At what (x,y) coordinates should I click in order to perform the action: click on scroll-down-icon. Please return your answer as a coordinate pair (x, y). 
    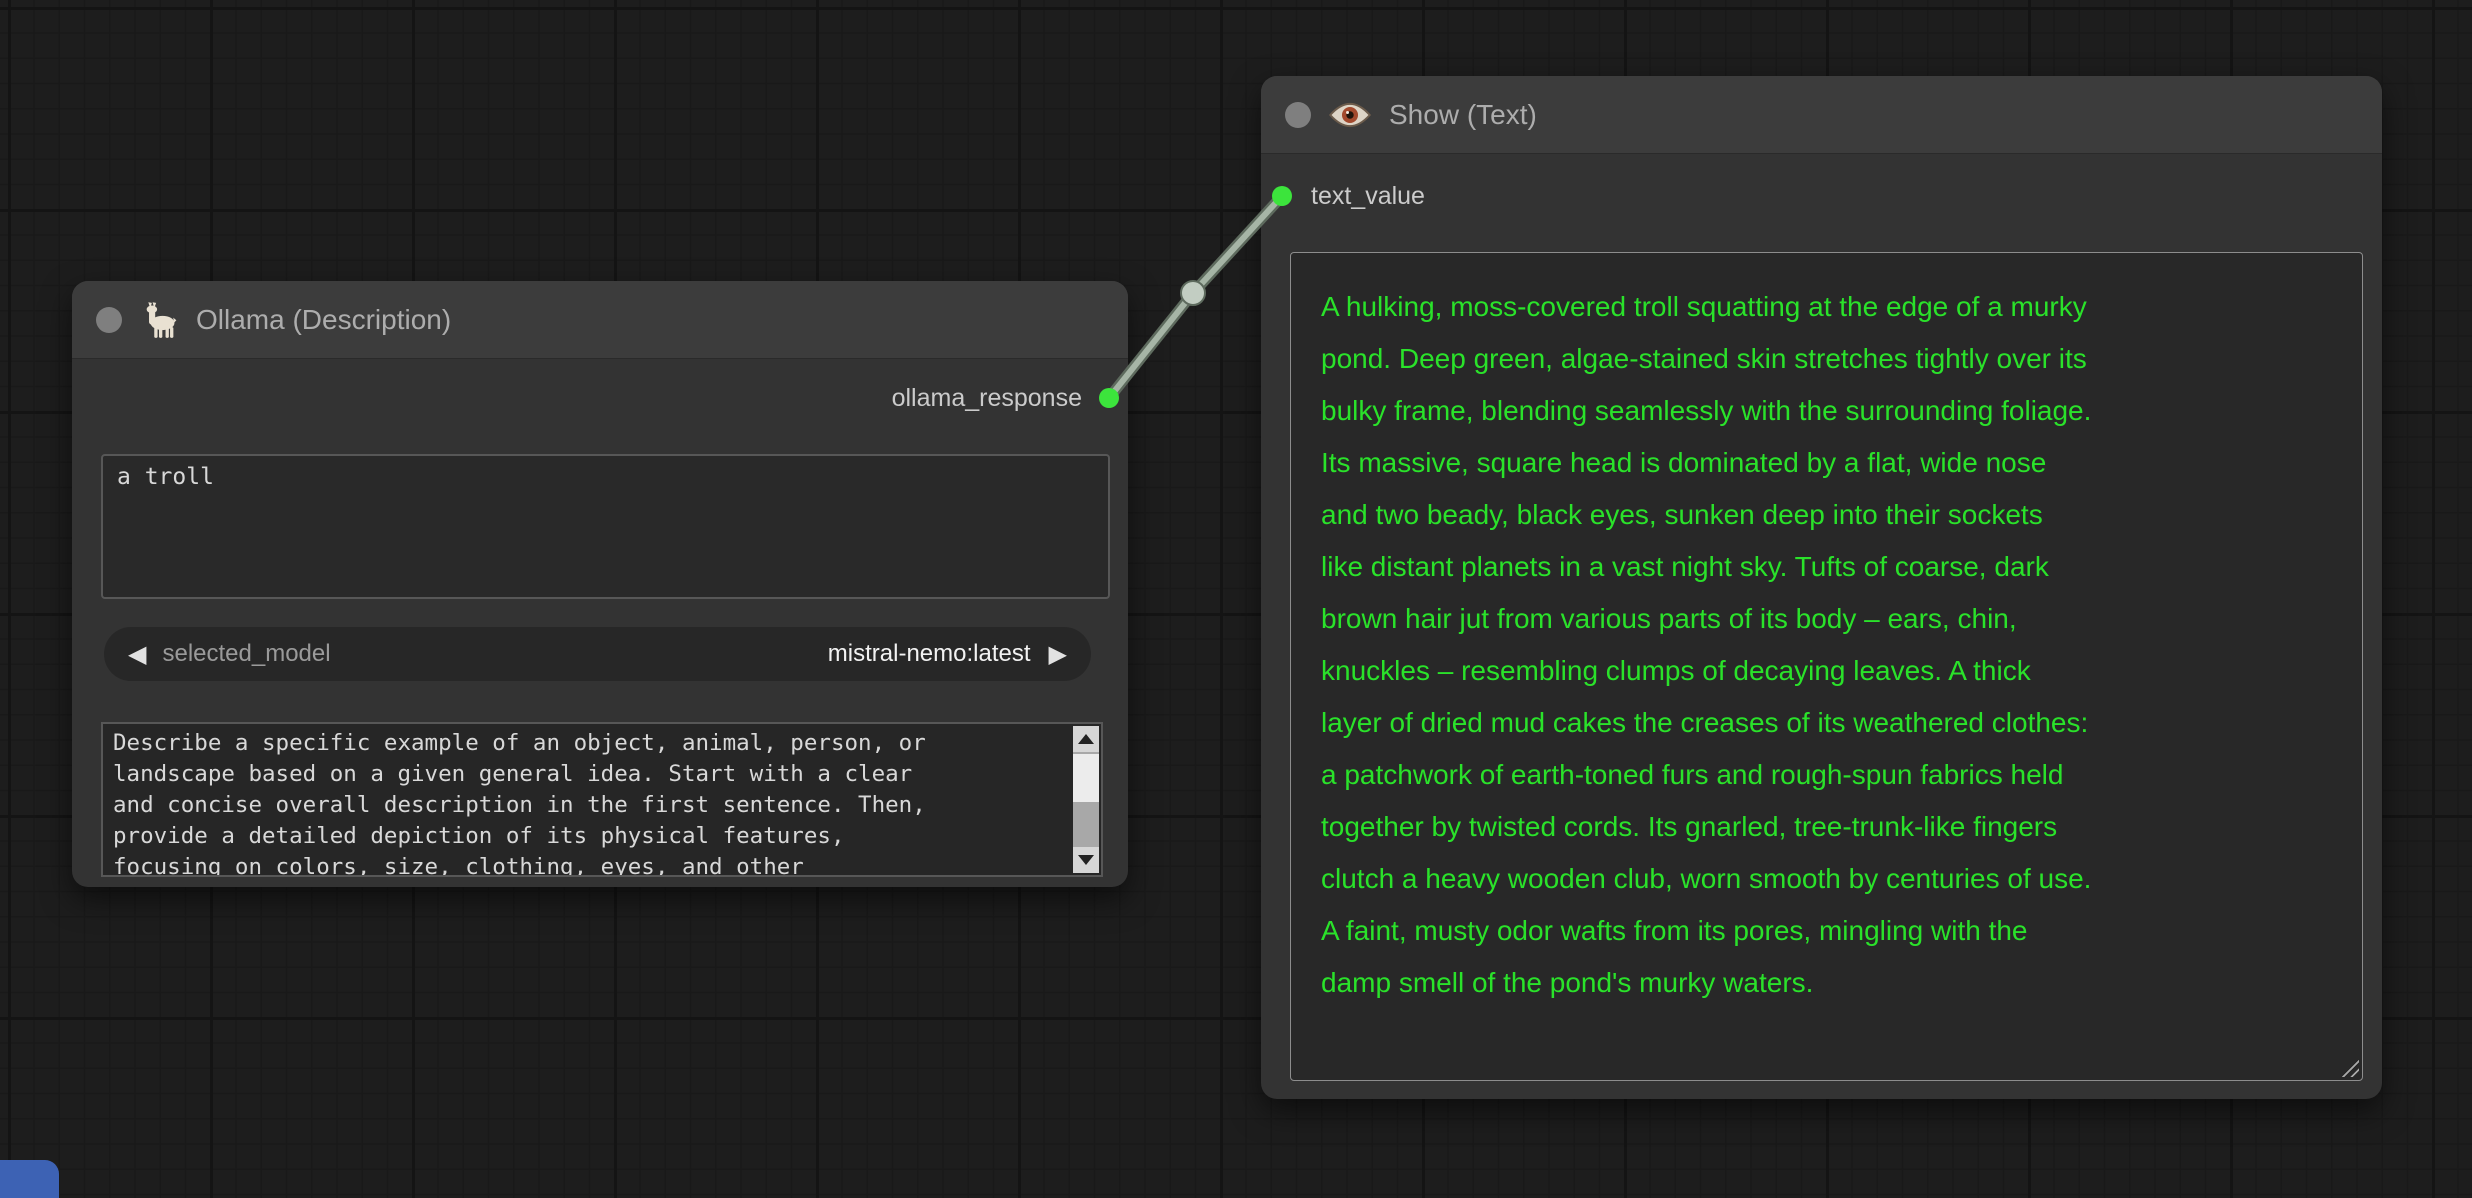
    Looking at the image, I should click on (1086, 860).